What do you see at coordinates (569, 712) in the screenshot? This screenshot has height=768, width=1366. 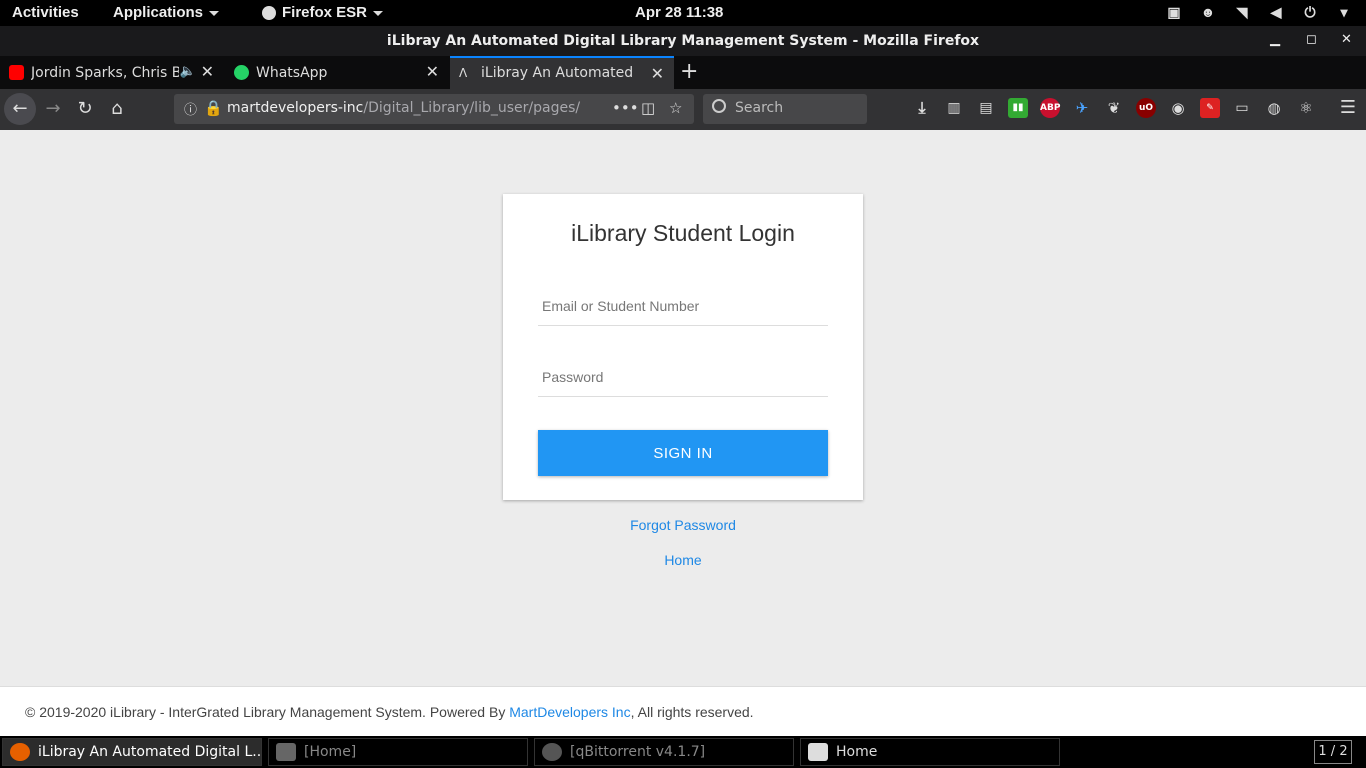 I see `footer-link: MartDevelopers Inc` at bounding box center [569, 712].